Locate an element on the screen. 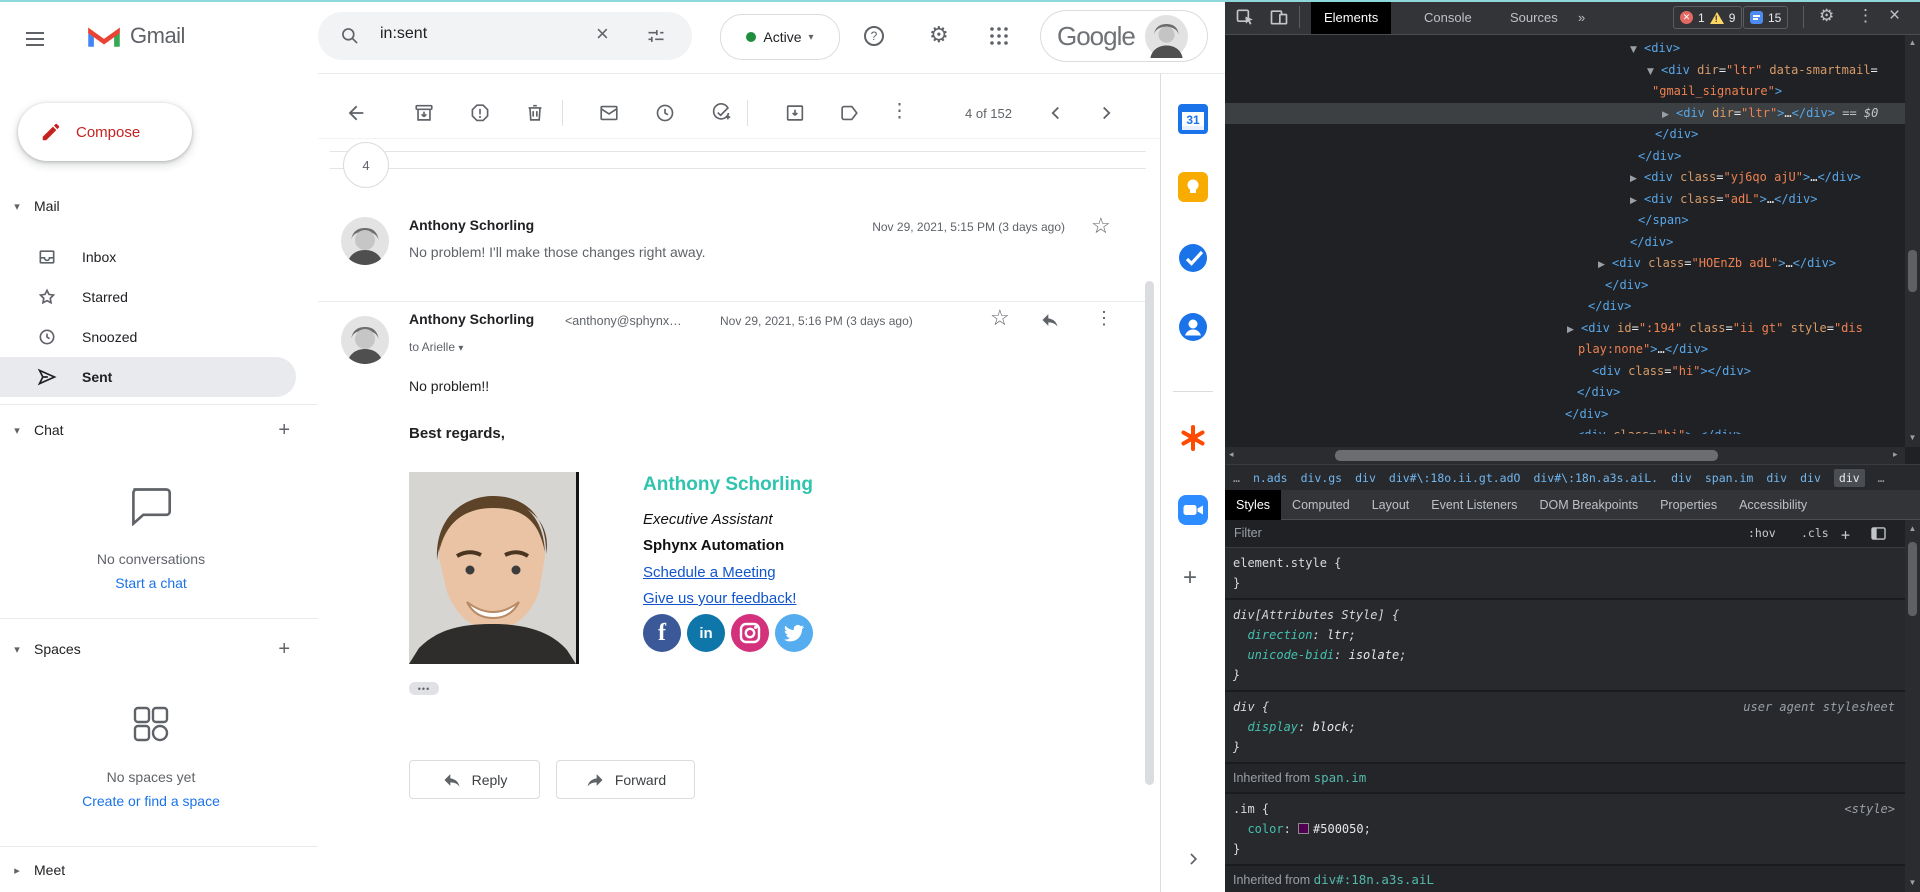 The width and height of the screenshot is (1920, 892). css-rule: element.style {} is located at coordinates (1565, 573).